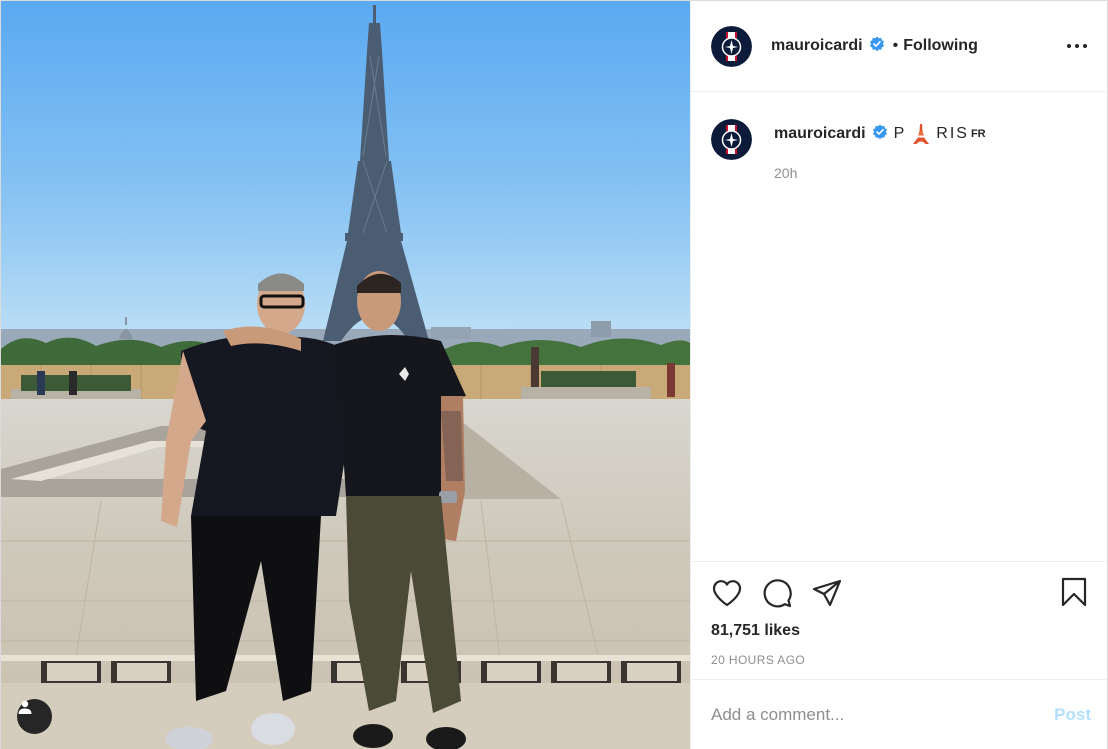  I want to click on caption-text: P RIS FR, so click(940, 134).